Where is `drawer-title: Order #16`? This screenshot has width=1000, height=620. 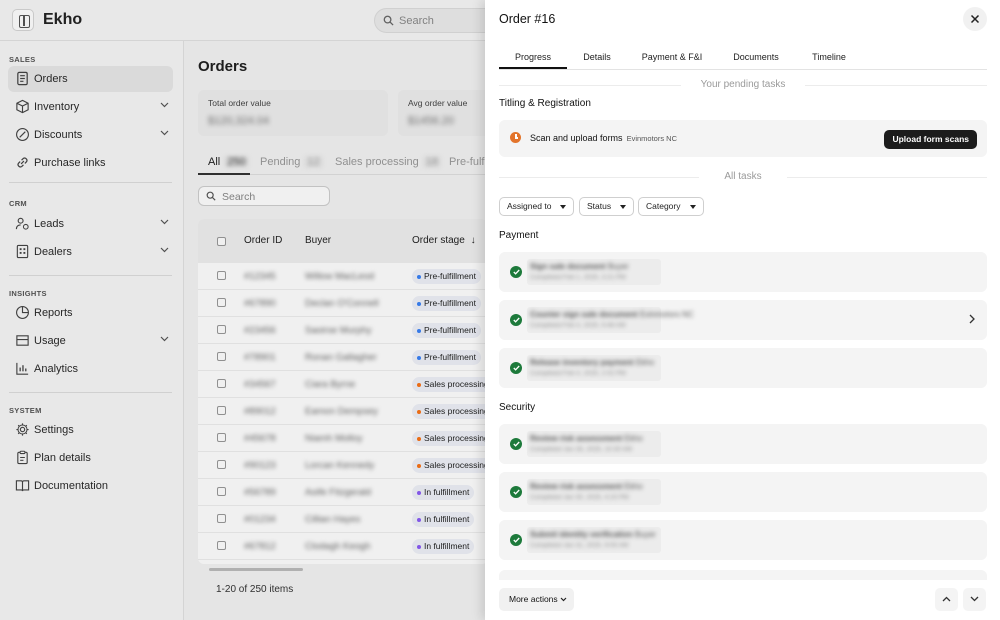
drawer-title: Order #16 is located at coordinates (527, 19).